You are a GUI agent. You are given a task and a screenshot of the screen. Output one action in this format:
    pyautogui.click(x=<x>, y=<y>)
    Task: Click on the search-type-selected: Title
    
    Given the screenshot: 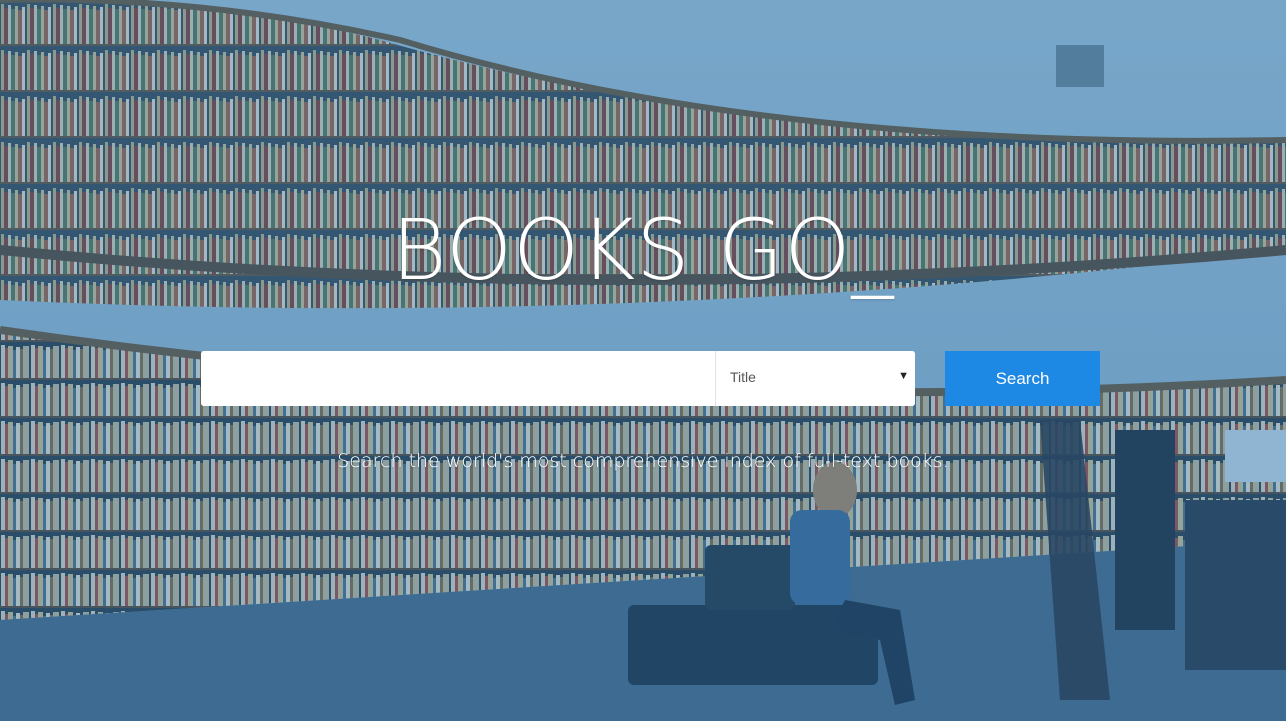 What is the action you would take?
    pyautogui.click(x=743, y=377)
    